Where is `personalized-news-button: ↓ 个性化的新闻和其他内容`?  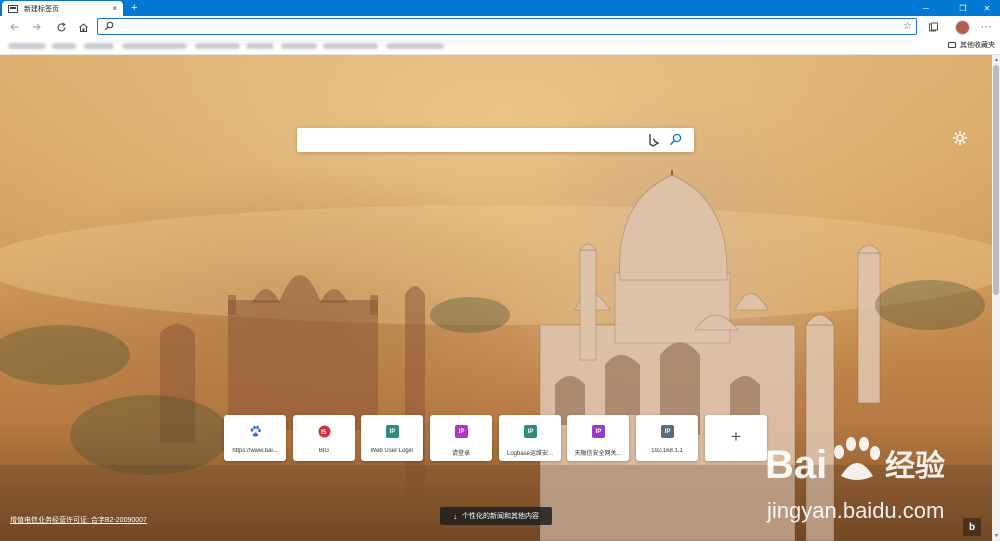 personalized-news-button: ↓ 个性化的新闻和其他内容 is located at coordinates (496, 516).